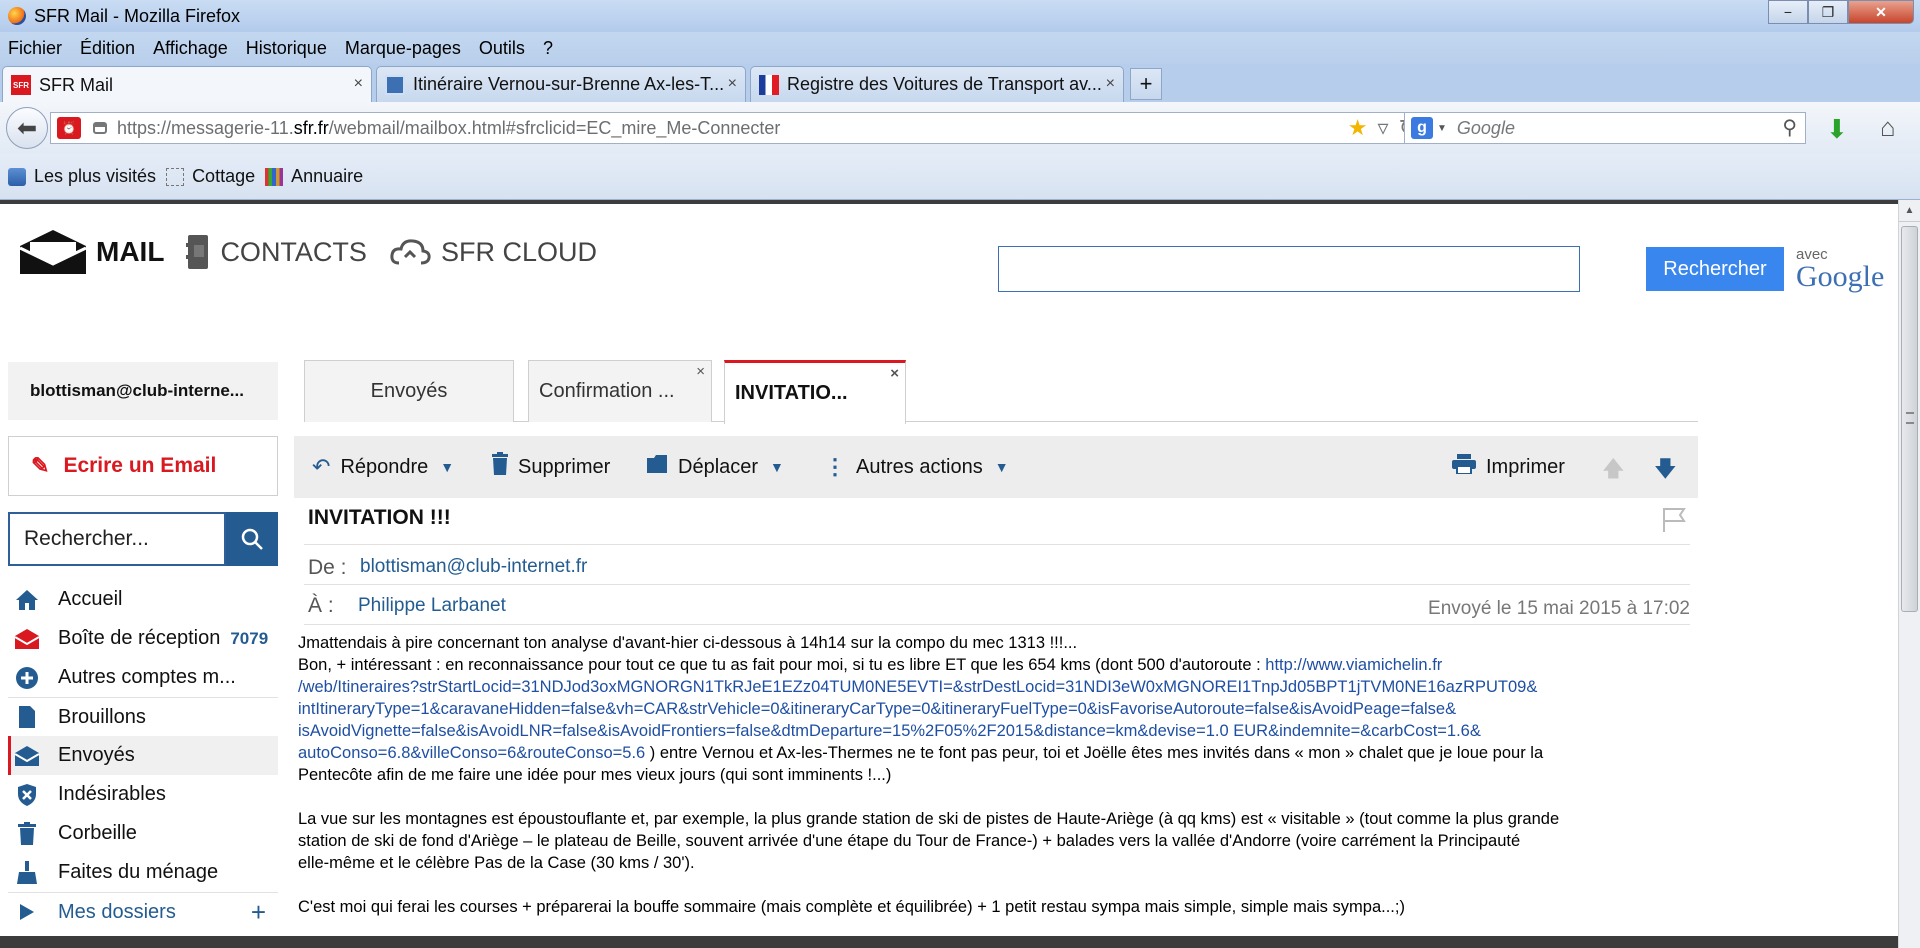  What do you see at coordinates (327, 176) in the screenshot?
I see `bookmark-label: Annuaire` at bounding box center [327, 176].